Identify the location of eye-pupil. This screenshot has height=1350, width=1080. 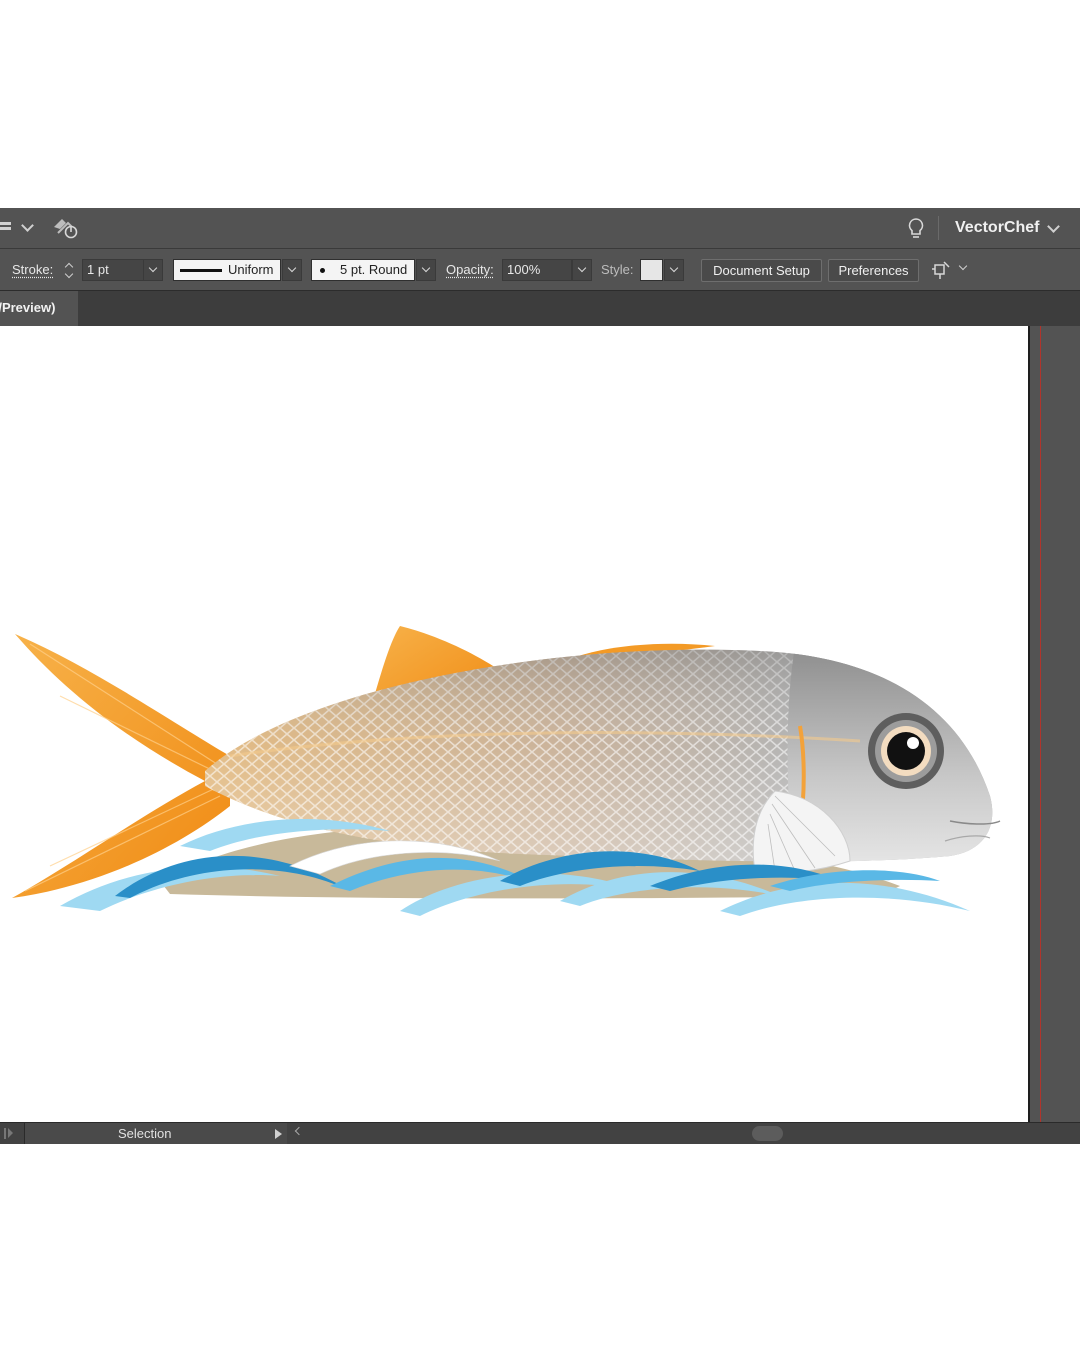
(906, 751).